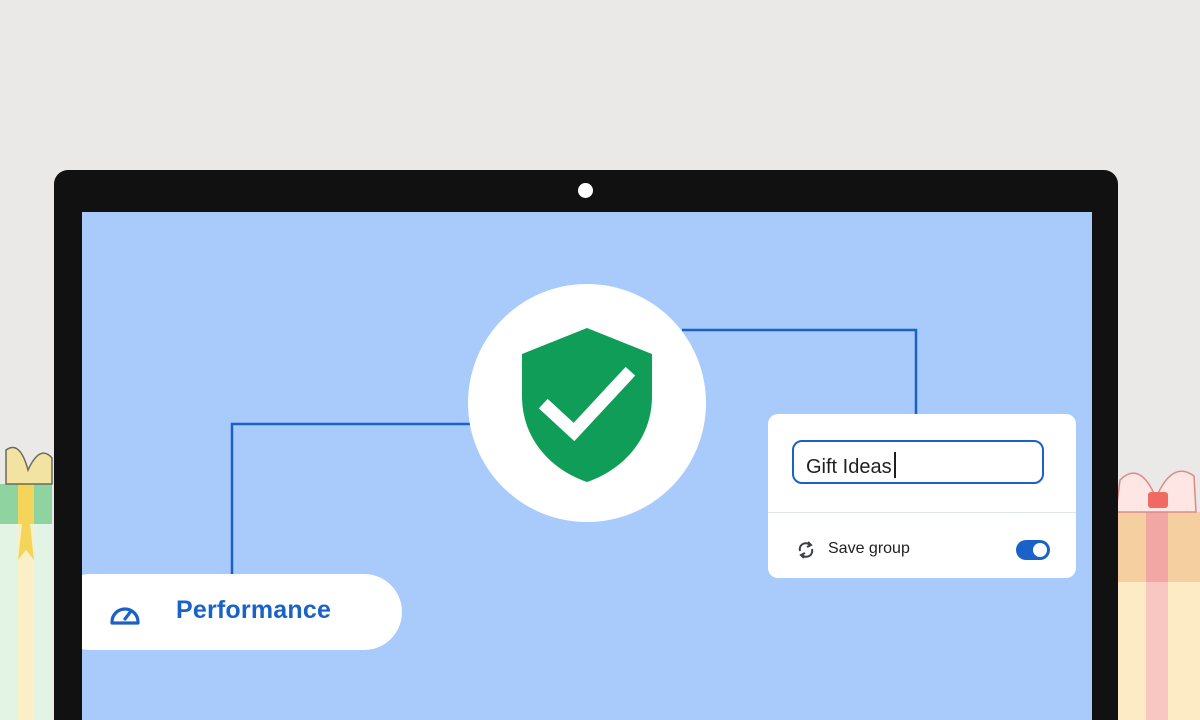 This screenshot has width=1200, height=720. I want to click on security-badge, so click(587, 403).